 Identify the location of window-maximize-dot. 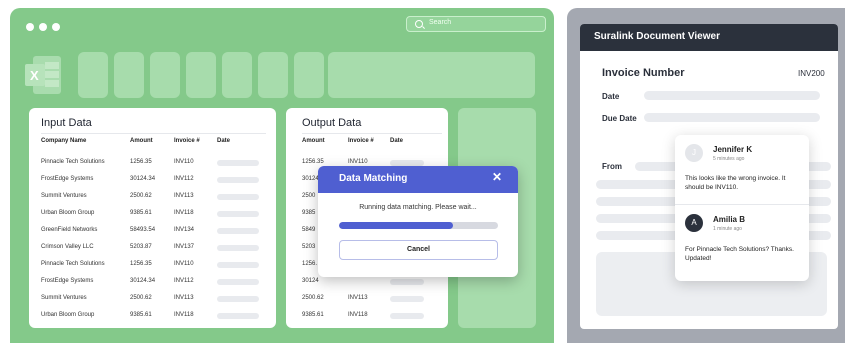
(56, 27).